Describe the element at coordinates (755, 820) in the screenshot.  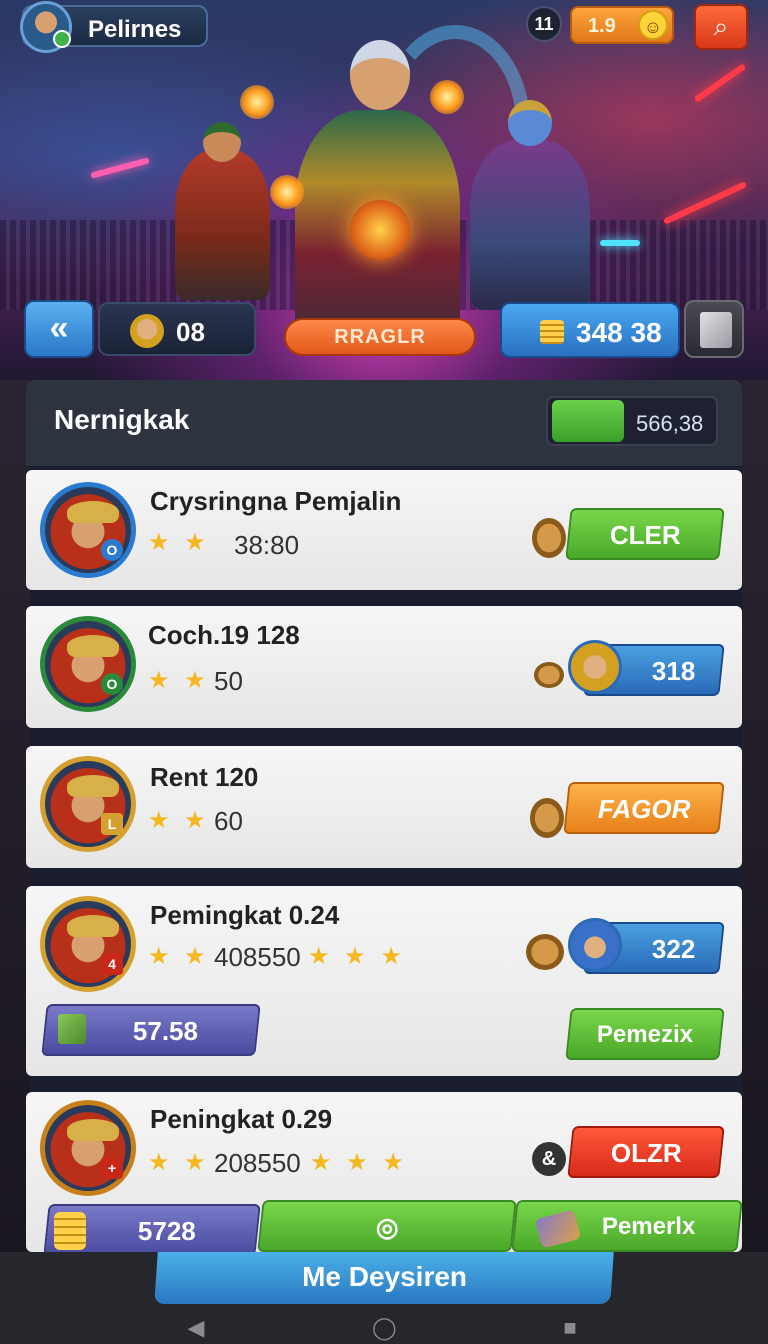
I see `side-shadow` at that location.